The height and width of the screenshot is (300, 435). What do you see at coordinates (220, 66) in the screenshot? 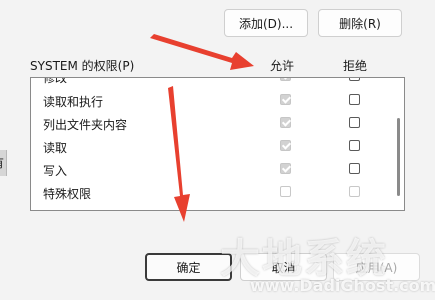
I see `permissions-header: SYSTEM 的权限(P) 允许 拒绝` at bounding box center [220, 66].